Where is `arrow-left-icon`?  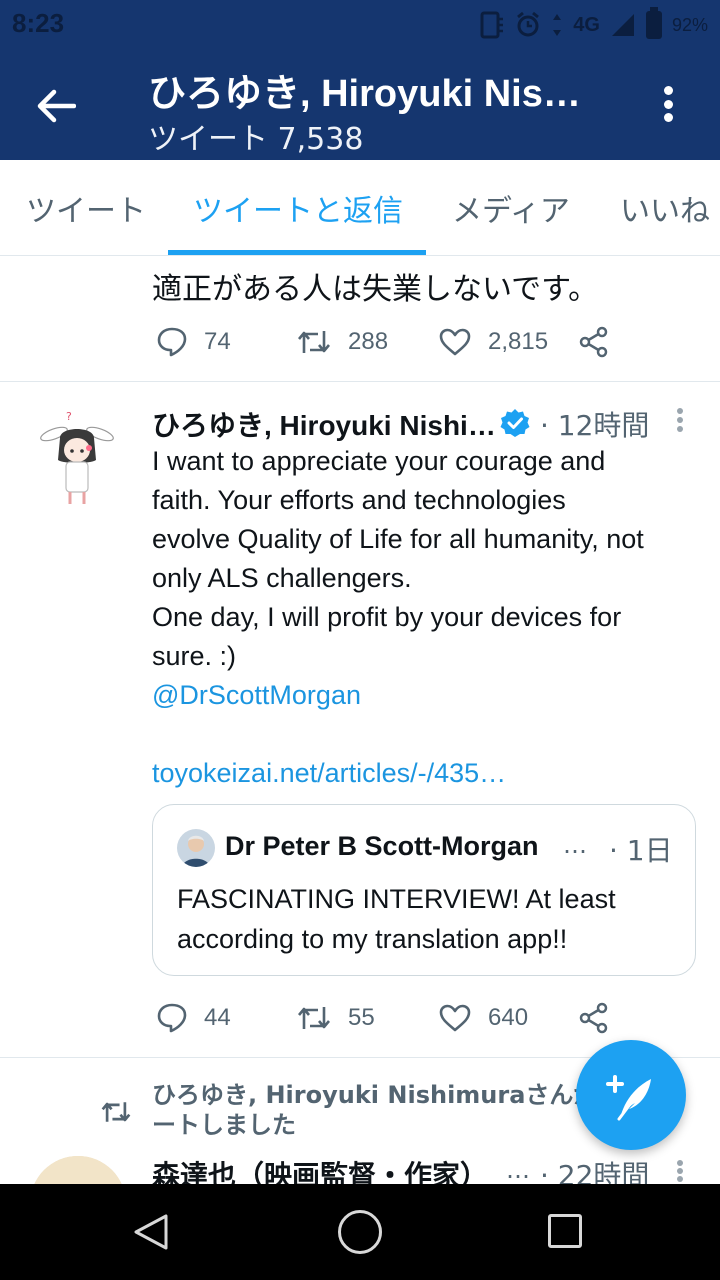
arrow-left-icon is located at coordinates (56, 106).